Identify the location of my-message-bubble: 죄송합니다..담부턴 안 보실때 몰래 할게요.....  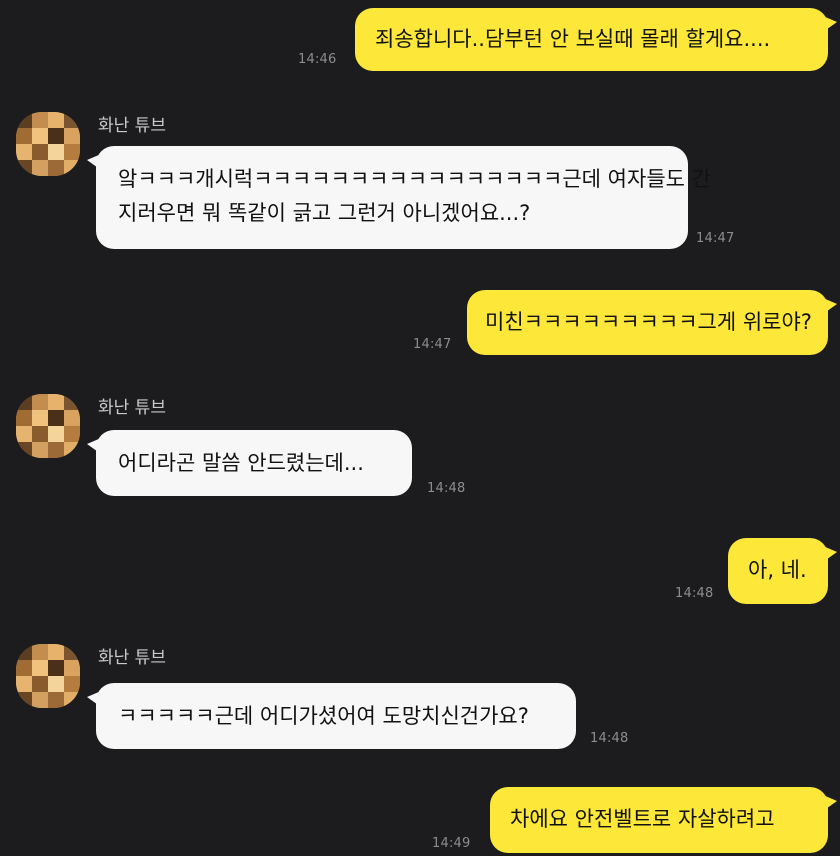
(596, 39).